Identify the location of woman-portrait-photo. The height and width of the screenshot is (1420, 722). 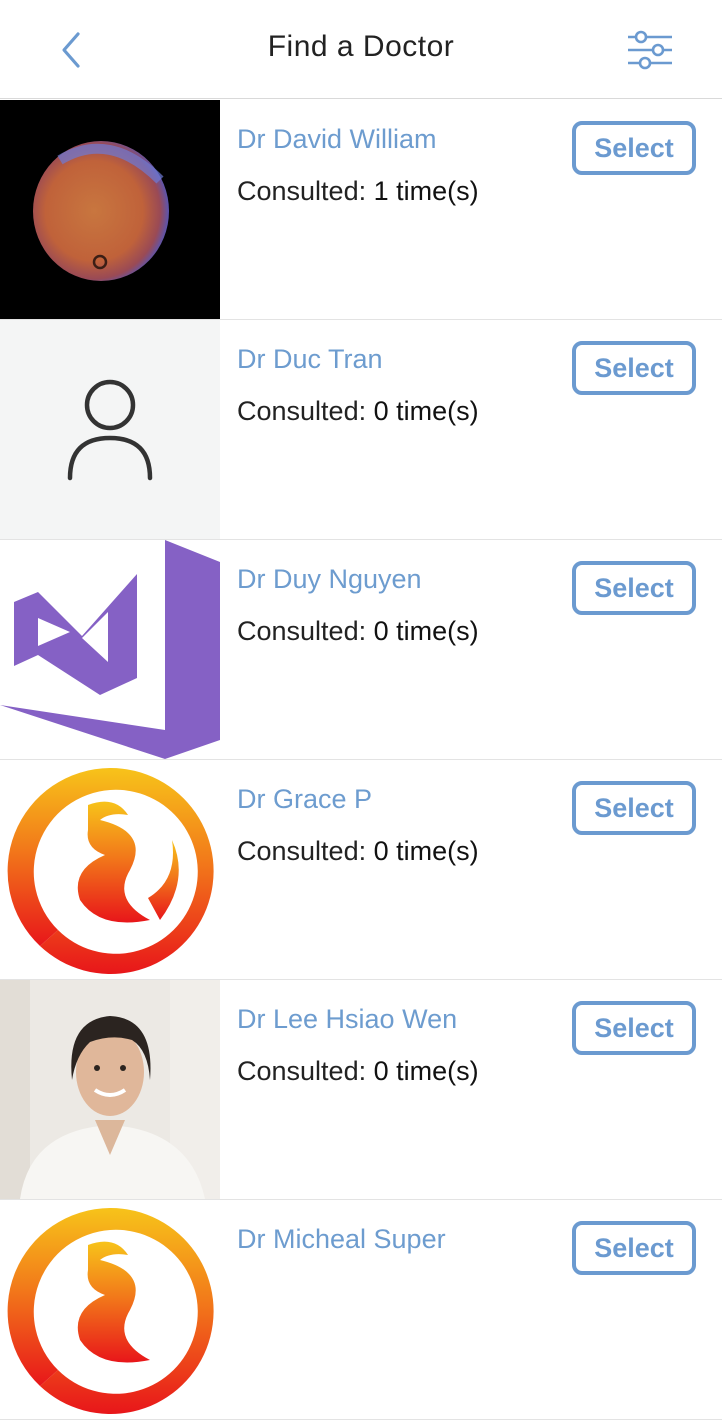
(110, 1089).